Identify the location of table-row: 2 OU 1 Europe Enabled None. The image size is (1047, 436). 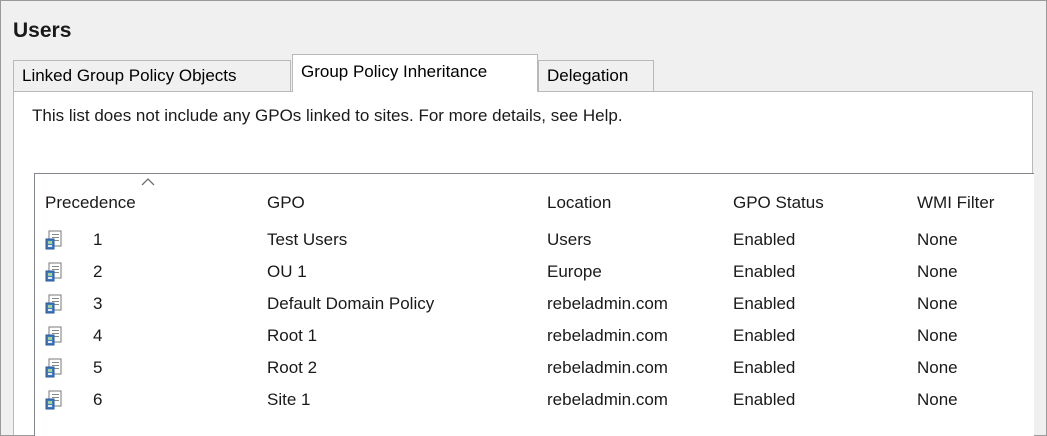
(534, 272).